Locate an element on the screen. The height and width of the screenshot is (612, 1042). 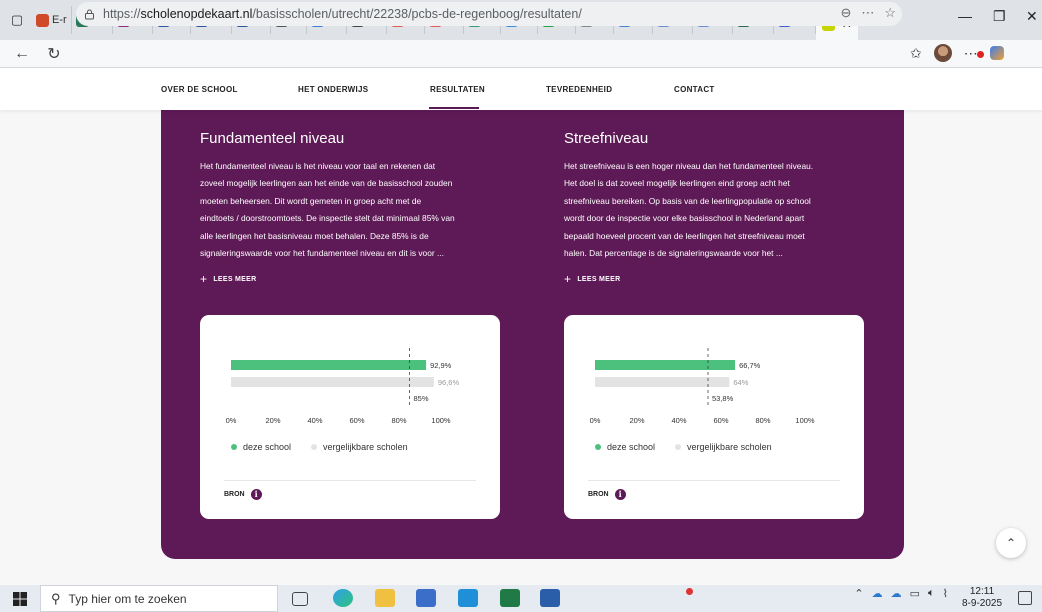
signaleringswaarde-label: 53,8% is located at coordinates (723, 398).